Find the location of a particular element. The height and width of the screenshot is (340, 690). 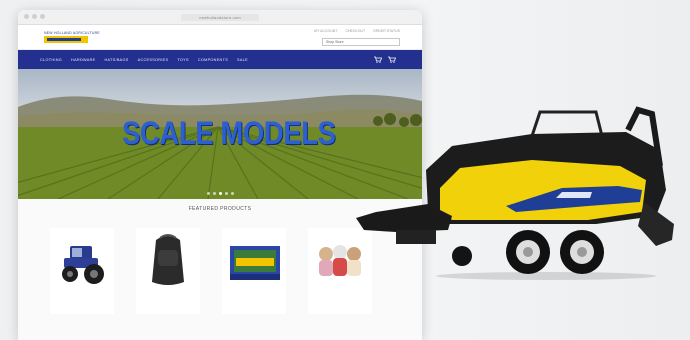

nav-item-hardware: HARDWARE is located at coordinates (83, 60).